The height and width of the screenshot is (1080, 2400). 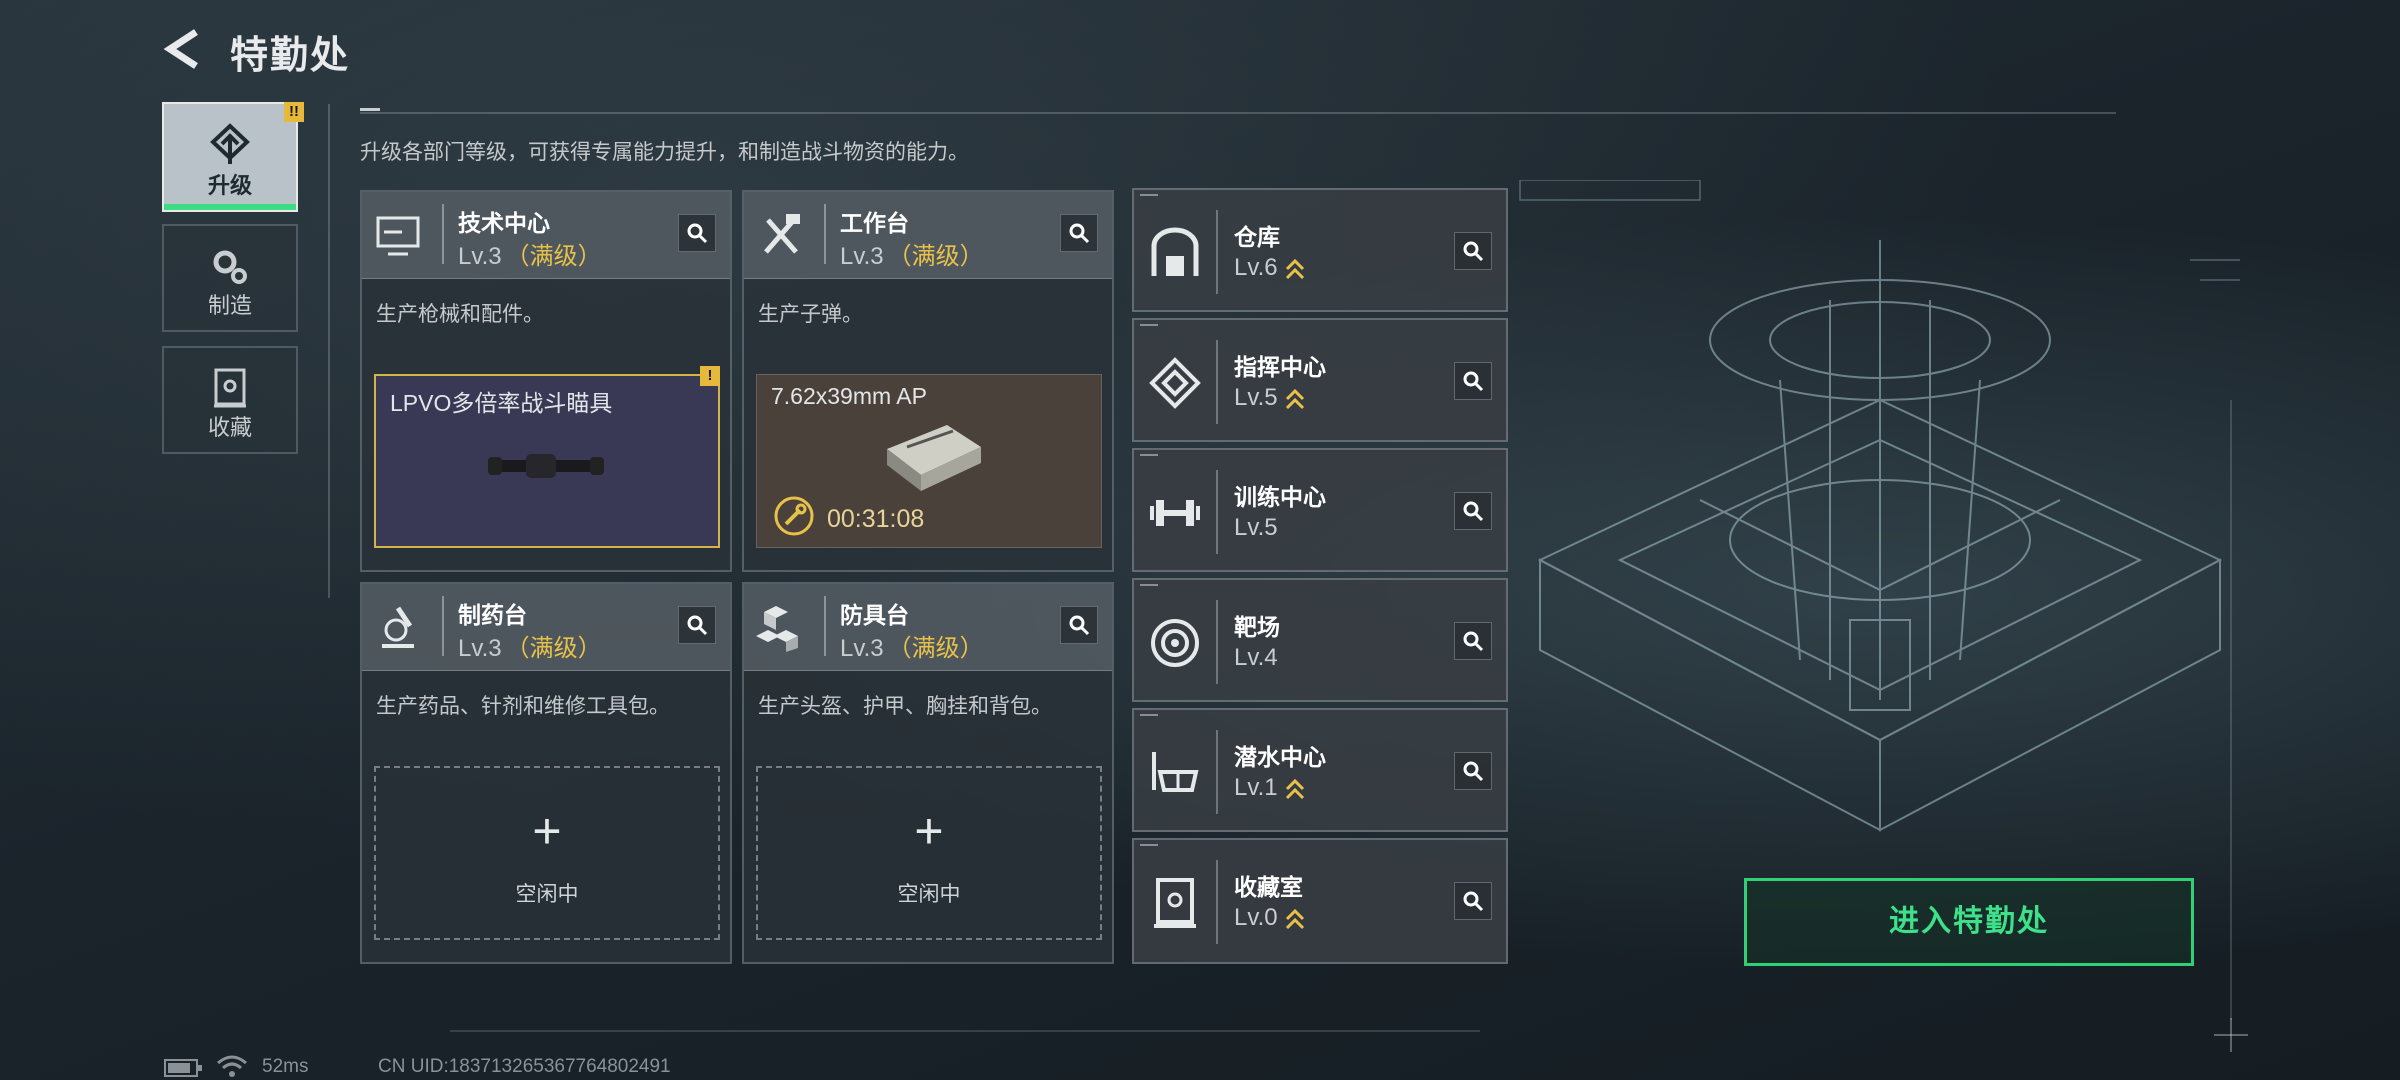 I want to click on department-name: 靶场, so click(x=1257, y=627).